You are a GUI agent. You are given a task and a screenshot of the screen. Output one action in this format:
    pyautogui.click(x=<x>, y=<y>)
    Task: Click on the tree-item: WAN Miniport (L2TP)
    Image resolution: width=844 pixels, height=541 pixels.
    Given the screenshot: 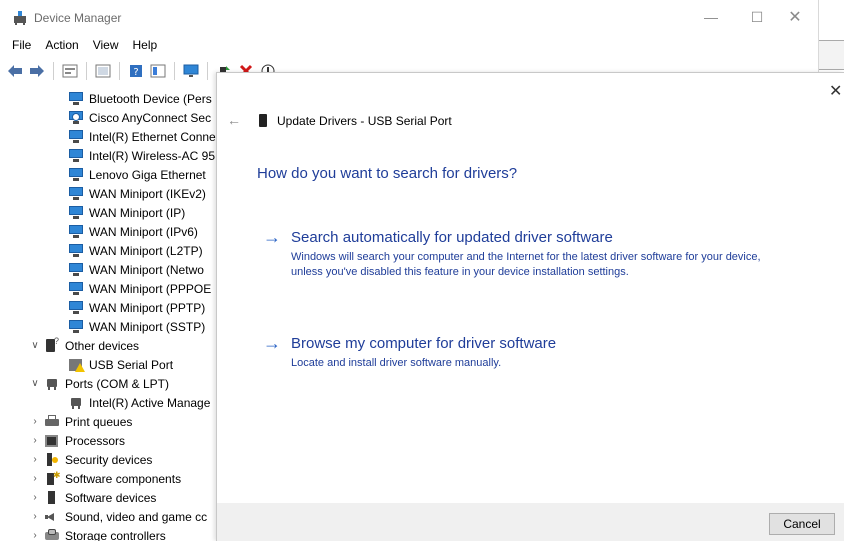 What is the action you would take?
    pyautogui.click(x=127, y=250)
    